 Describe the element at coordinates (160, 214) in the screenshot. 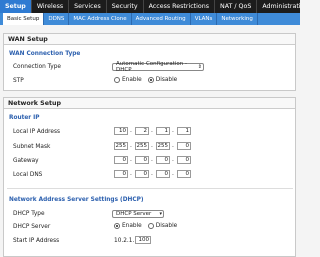

I see `chevron-down-icon: ▾` at that location.